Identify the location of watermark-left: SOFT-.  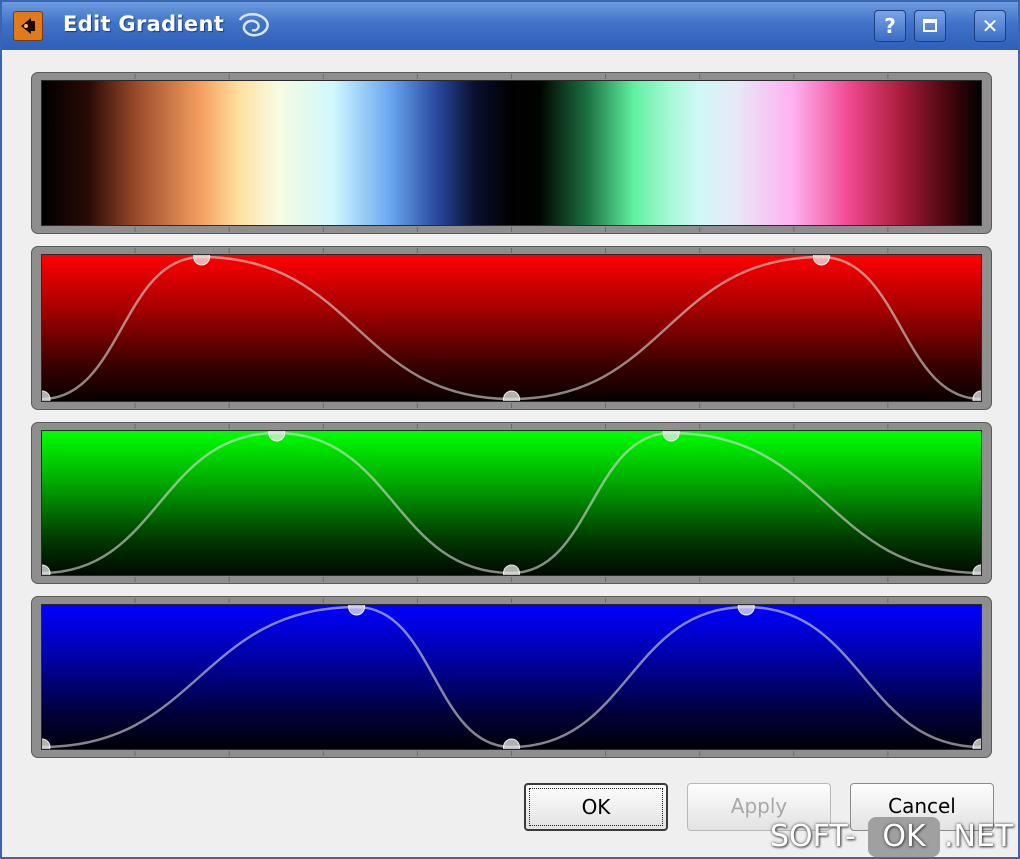
(813, 836).